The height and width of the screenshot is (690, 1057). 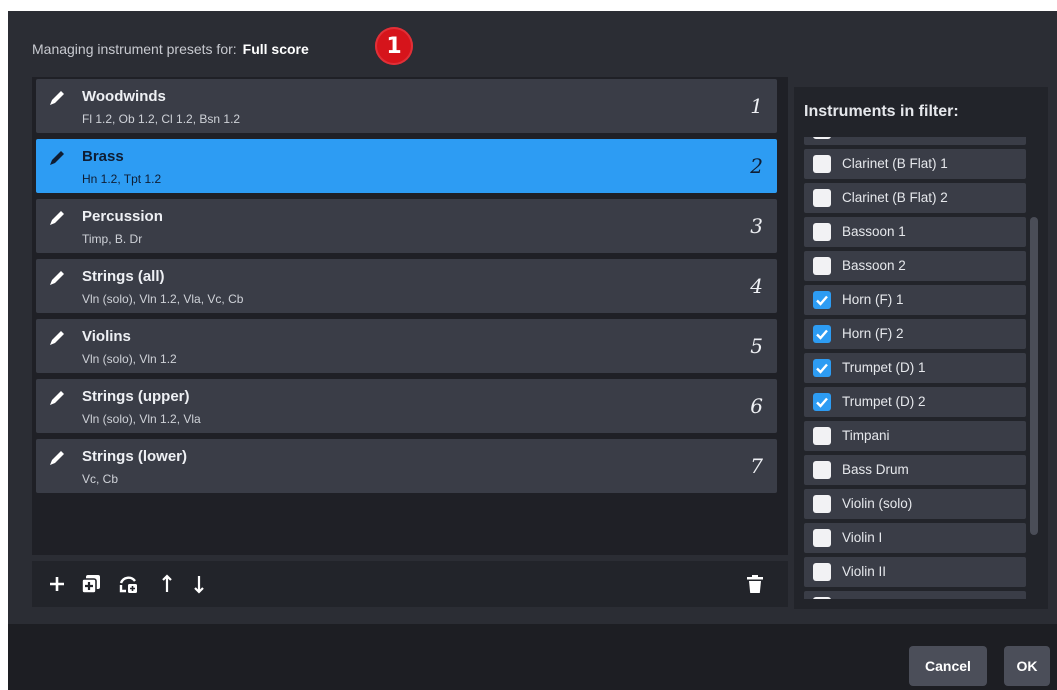 What do you see at coordinates (895, 163) in the screenshot?
I see `instrument-label: Clarinet (B Flat) 1` at bounding box center [895, 163].